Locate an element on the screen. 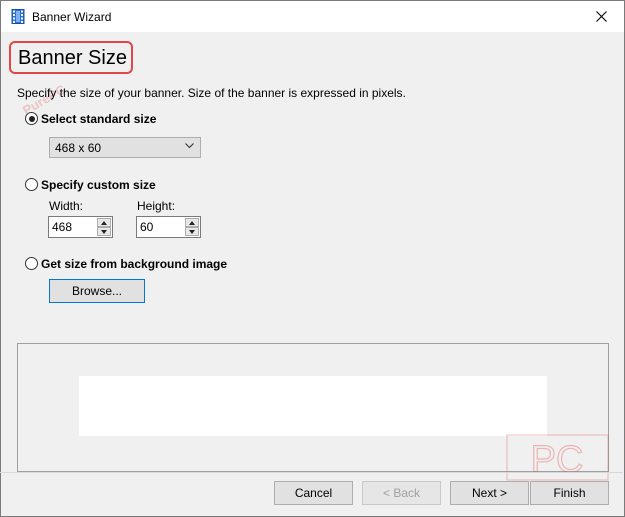 The image size is (625, 517). standard-size-radio is located at coordinates (31, 118).